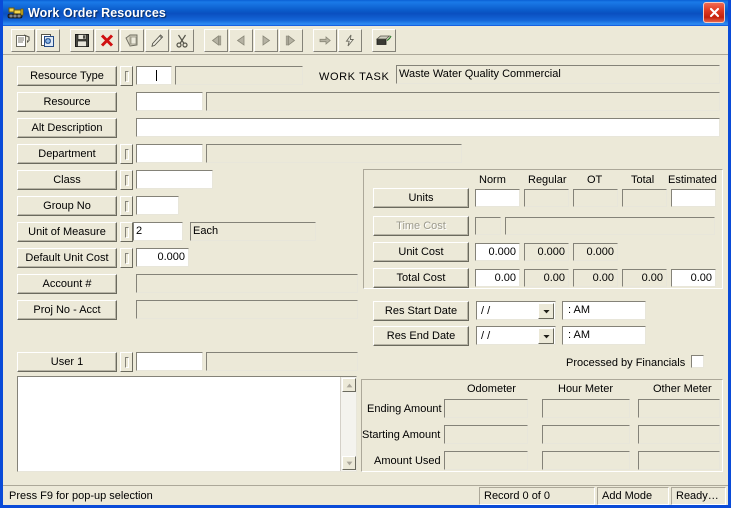 The width and height of the screenshot is (731, 508). Describe the element at coordinates (644, 198) in the screenshot. I see `units-total-value` at that location.